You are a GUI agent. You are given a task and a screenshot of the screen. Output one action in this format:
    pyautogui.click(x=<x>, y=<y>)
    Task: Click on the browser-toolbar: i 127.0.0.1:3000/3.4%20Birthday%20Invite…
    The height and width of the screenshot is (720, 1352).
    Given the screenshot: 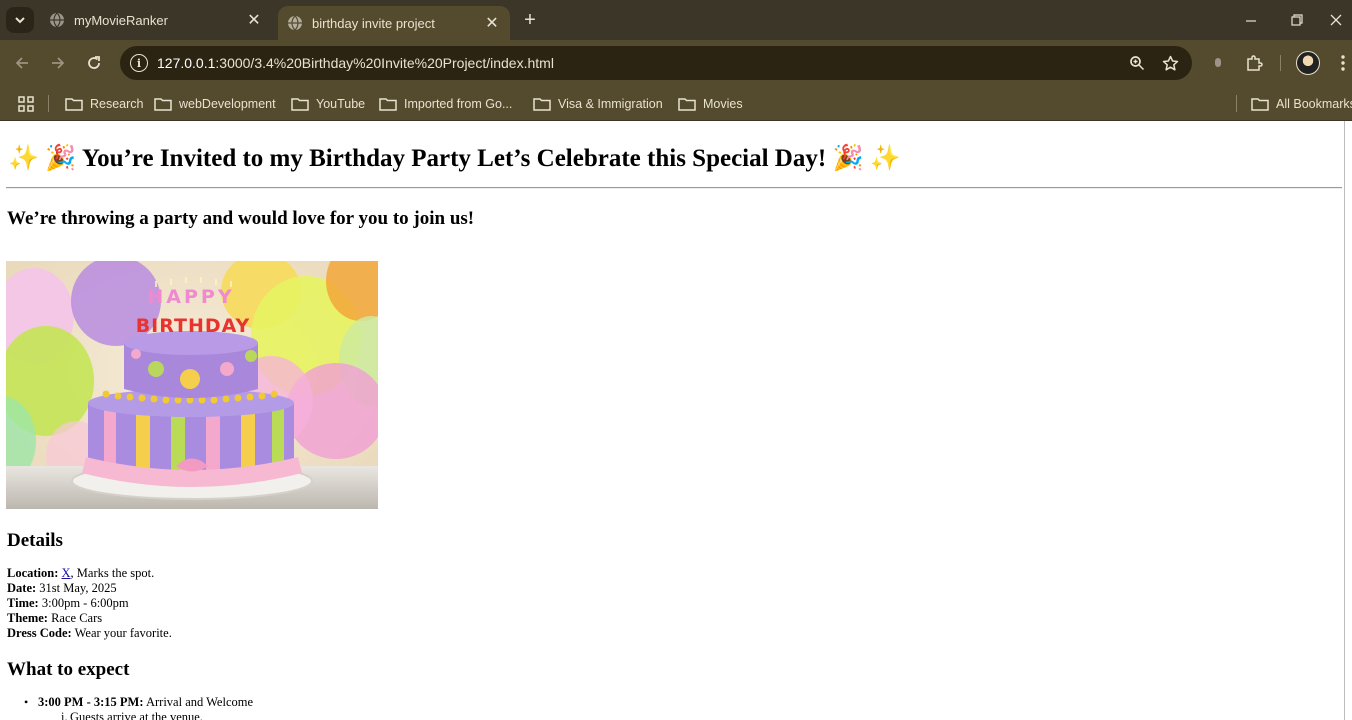 What is the action you would take?
    pyautogui.click(x=676, y=63)
    